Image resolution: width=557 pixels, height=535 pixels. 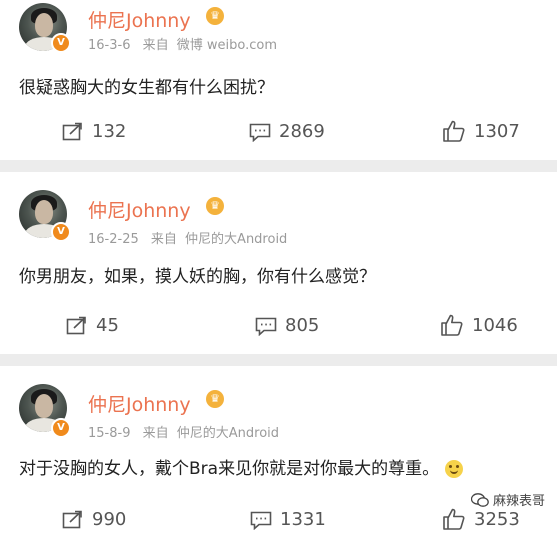 What do you see at coordinates (454, 469) in the screenshot?
I see `smile-emoji-icon` at bounding box center [454, 469].